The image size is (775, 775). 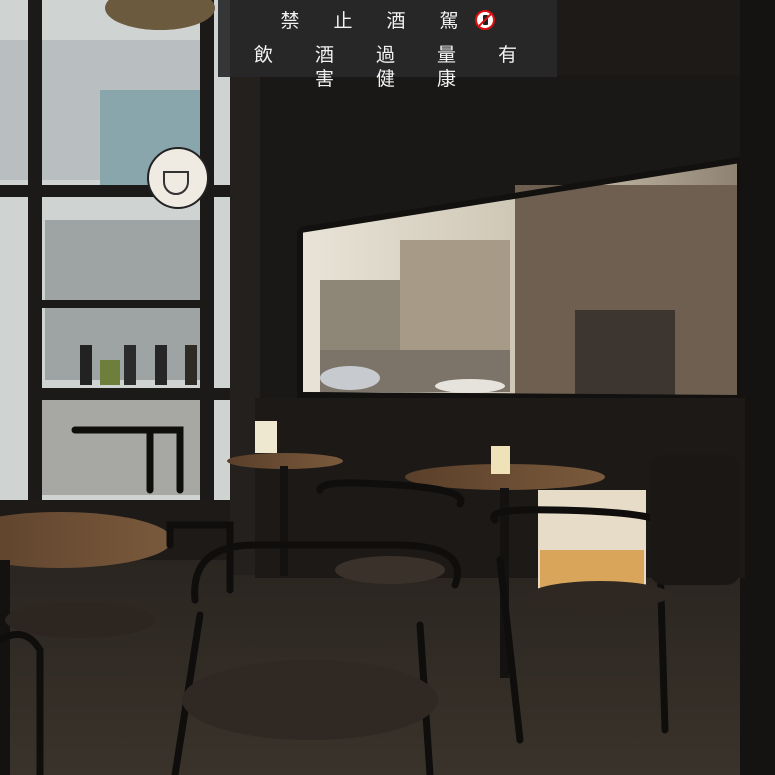 I want to click on banner-subtitle: 飲 酒 過 量 有 害 健 康, so click(x=394, y=67).